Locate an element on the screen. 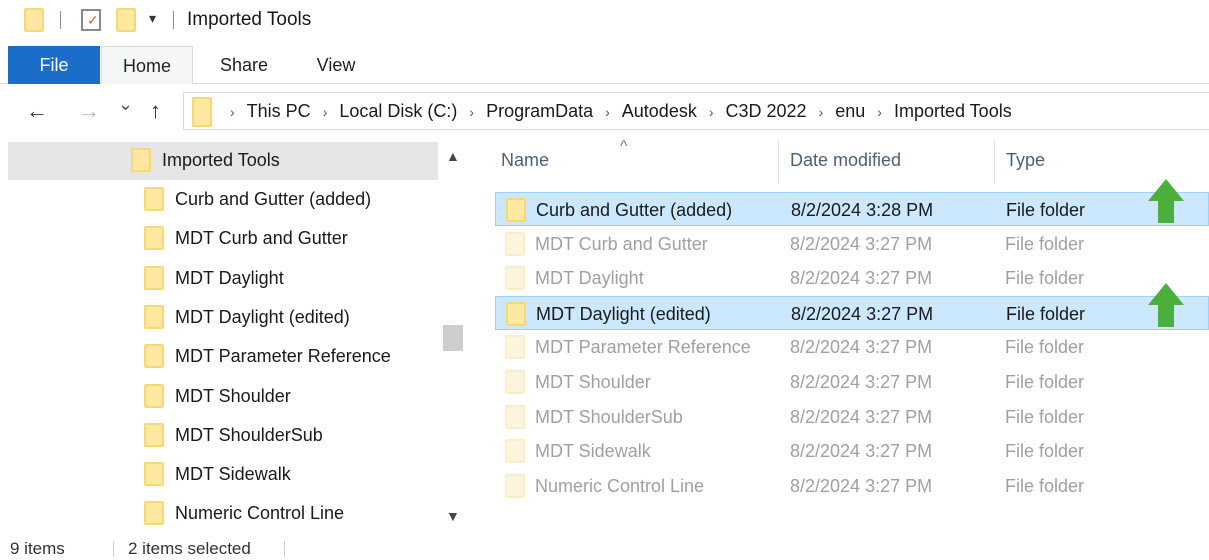  new-folder-icon is located at coordinates (126, 20).